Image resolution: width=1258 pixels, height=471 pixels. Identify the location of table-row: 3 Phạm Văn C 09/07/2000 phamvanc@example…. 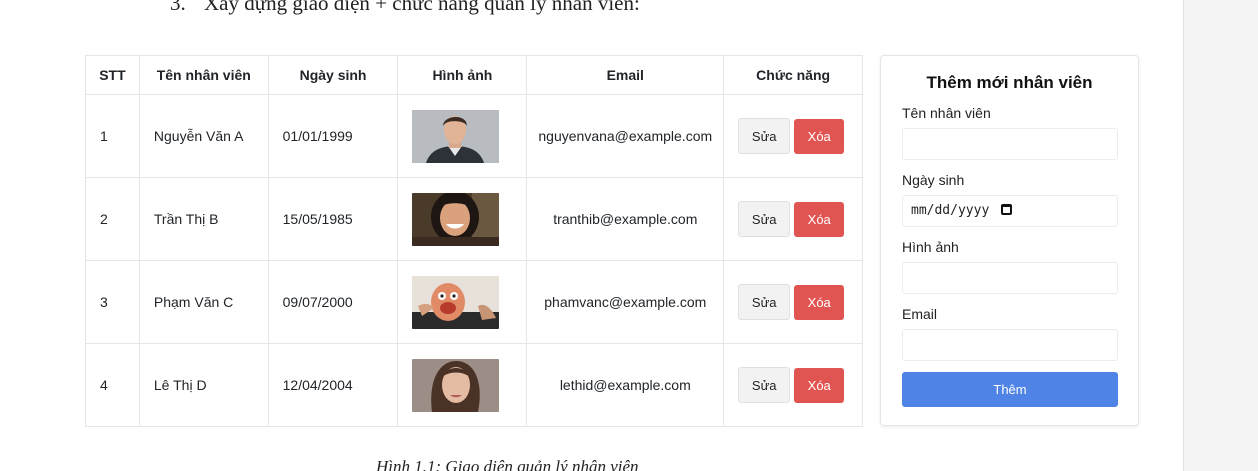
(474, 302).